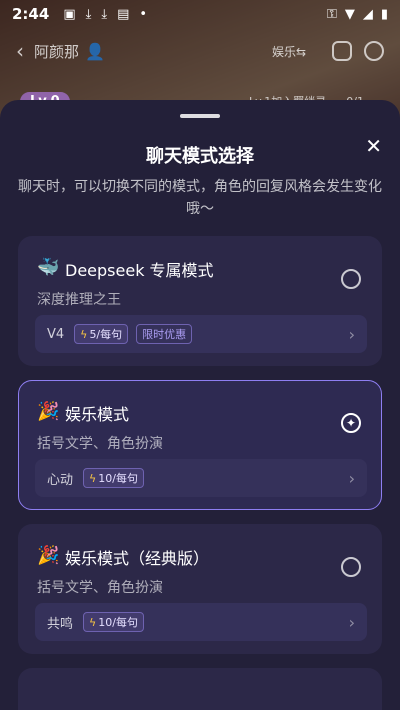  Describe the element at coordinates (289, 51) in the screenshot. I see `mode-switch: 娱乐⇆` at that location.